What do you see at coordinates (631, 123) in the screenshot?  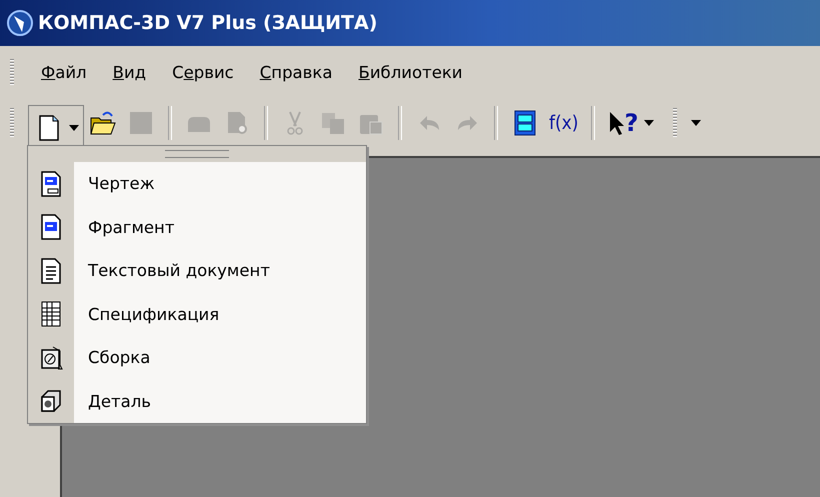 I see `help-button: ?` at bounding box center [631, 123].